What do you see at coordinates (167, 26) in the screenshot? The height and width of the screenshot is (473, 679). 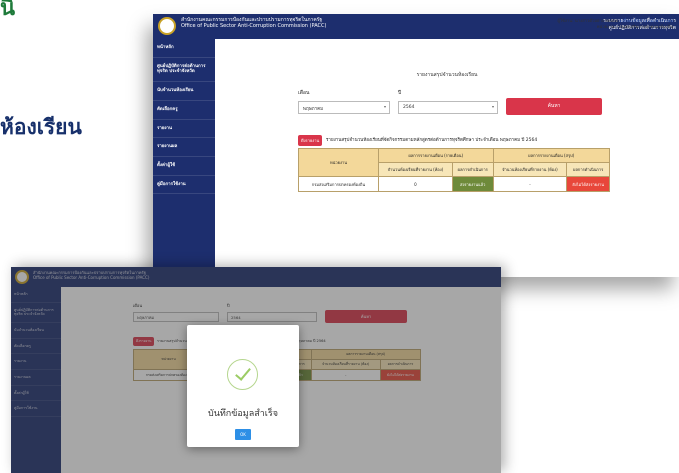 I see `pacc-logo-icon` at bounding box center [167, 26].